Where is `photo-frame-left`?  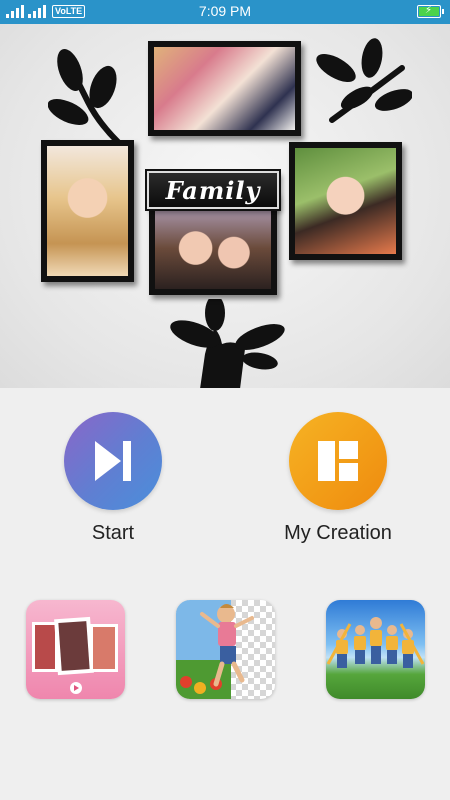 photo-frame-left is located at coordinates (87, 211).